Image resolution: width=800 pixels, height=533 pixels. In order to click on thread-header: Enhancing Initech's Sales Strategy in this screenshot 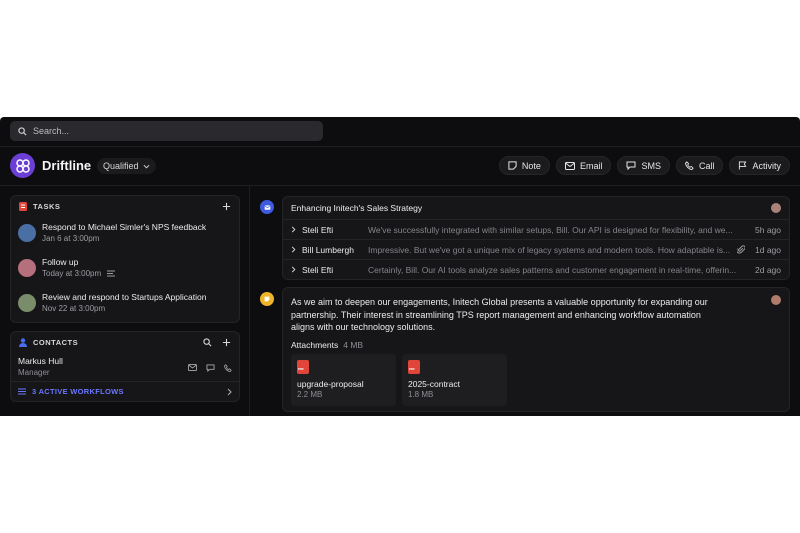, I will do `click(536, 208)`.